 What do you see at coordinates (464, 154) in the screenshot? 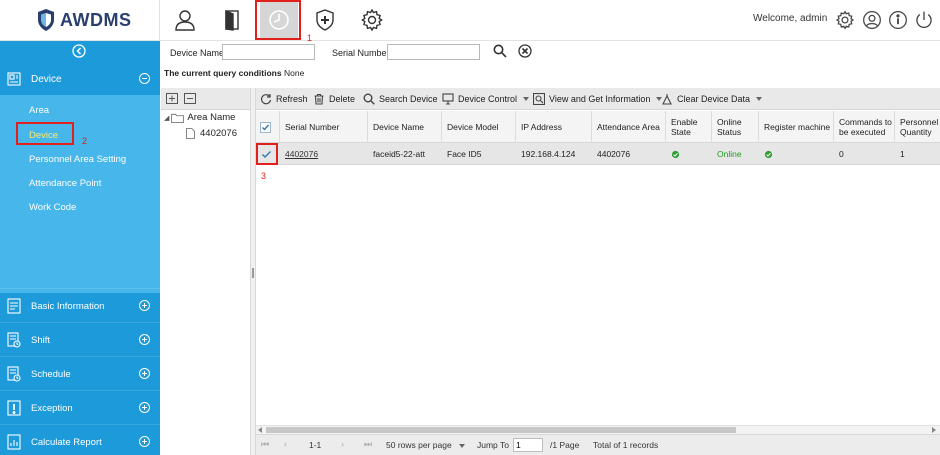
I see `cell-device-model: Face ID5` at bounding box center [464, 154].